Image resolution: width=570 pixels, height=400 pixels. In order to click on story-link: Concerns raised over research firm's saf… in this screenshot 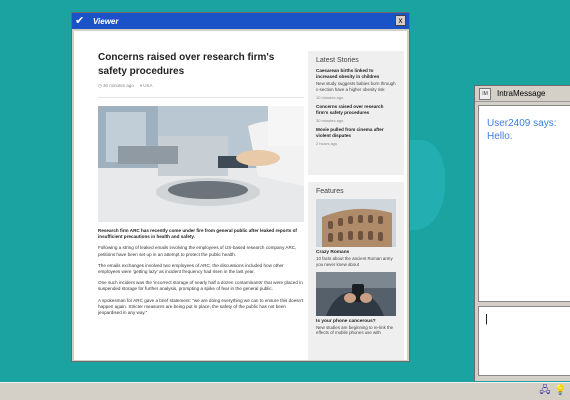, I will do `click(356, 111)`.